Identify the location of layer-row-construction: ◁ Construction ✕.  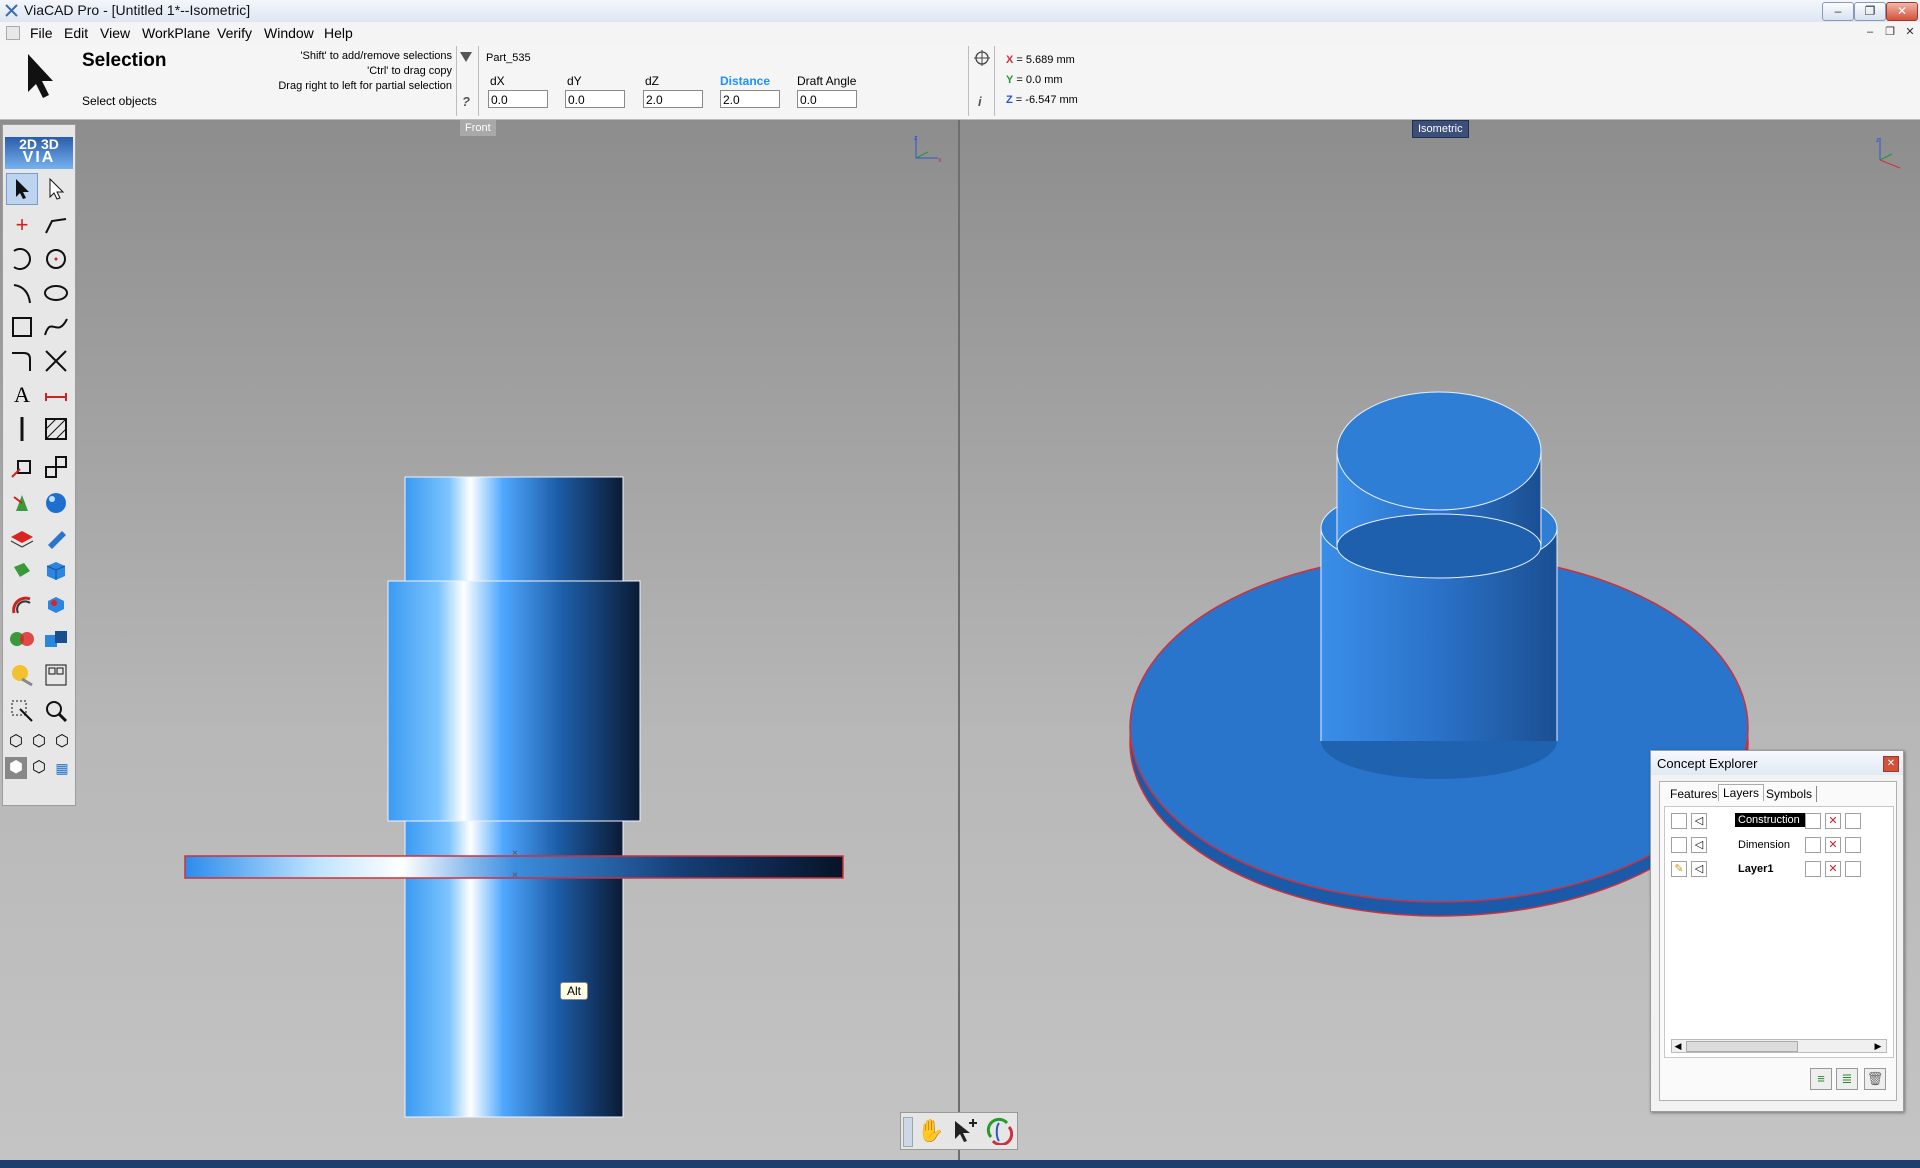
(1774, 822).